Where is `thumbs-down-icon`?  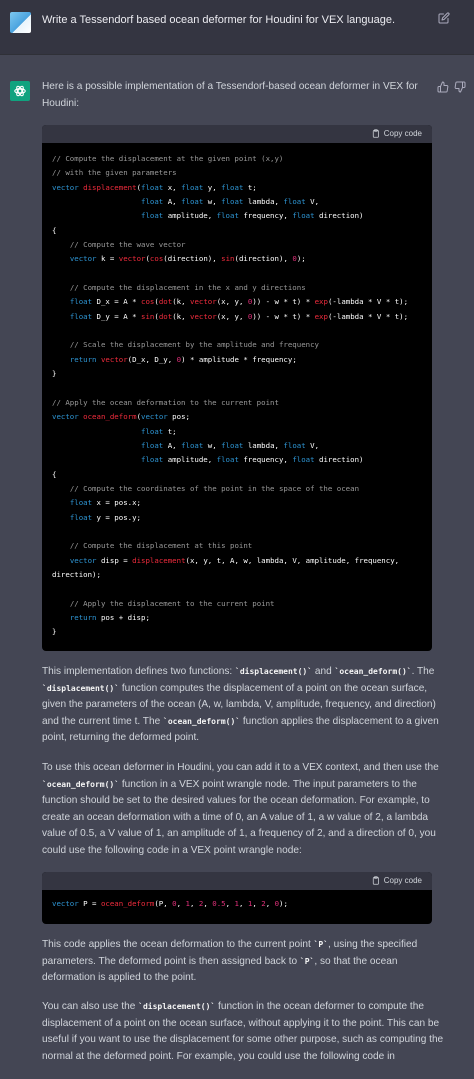
thumbs-down-icon is located at coordinates (460, 87).